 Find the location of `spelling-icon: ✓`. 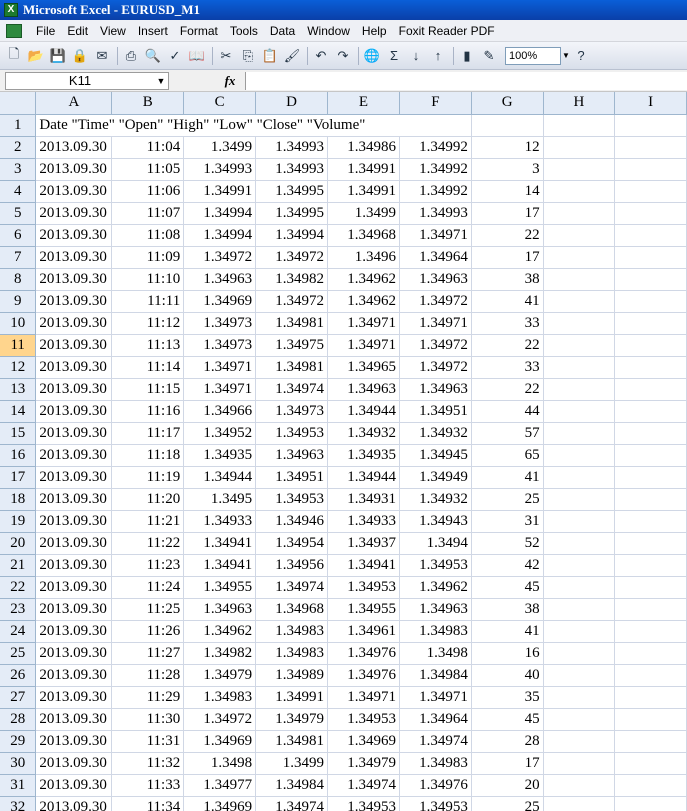

spelling-icon: ✓ is located at coordinates (175, 56).